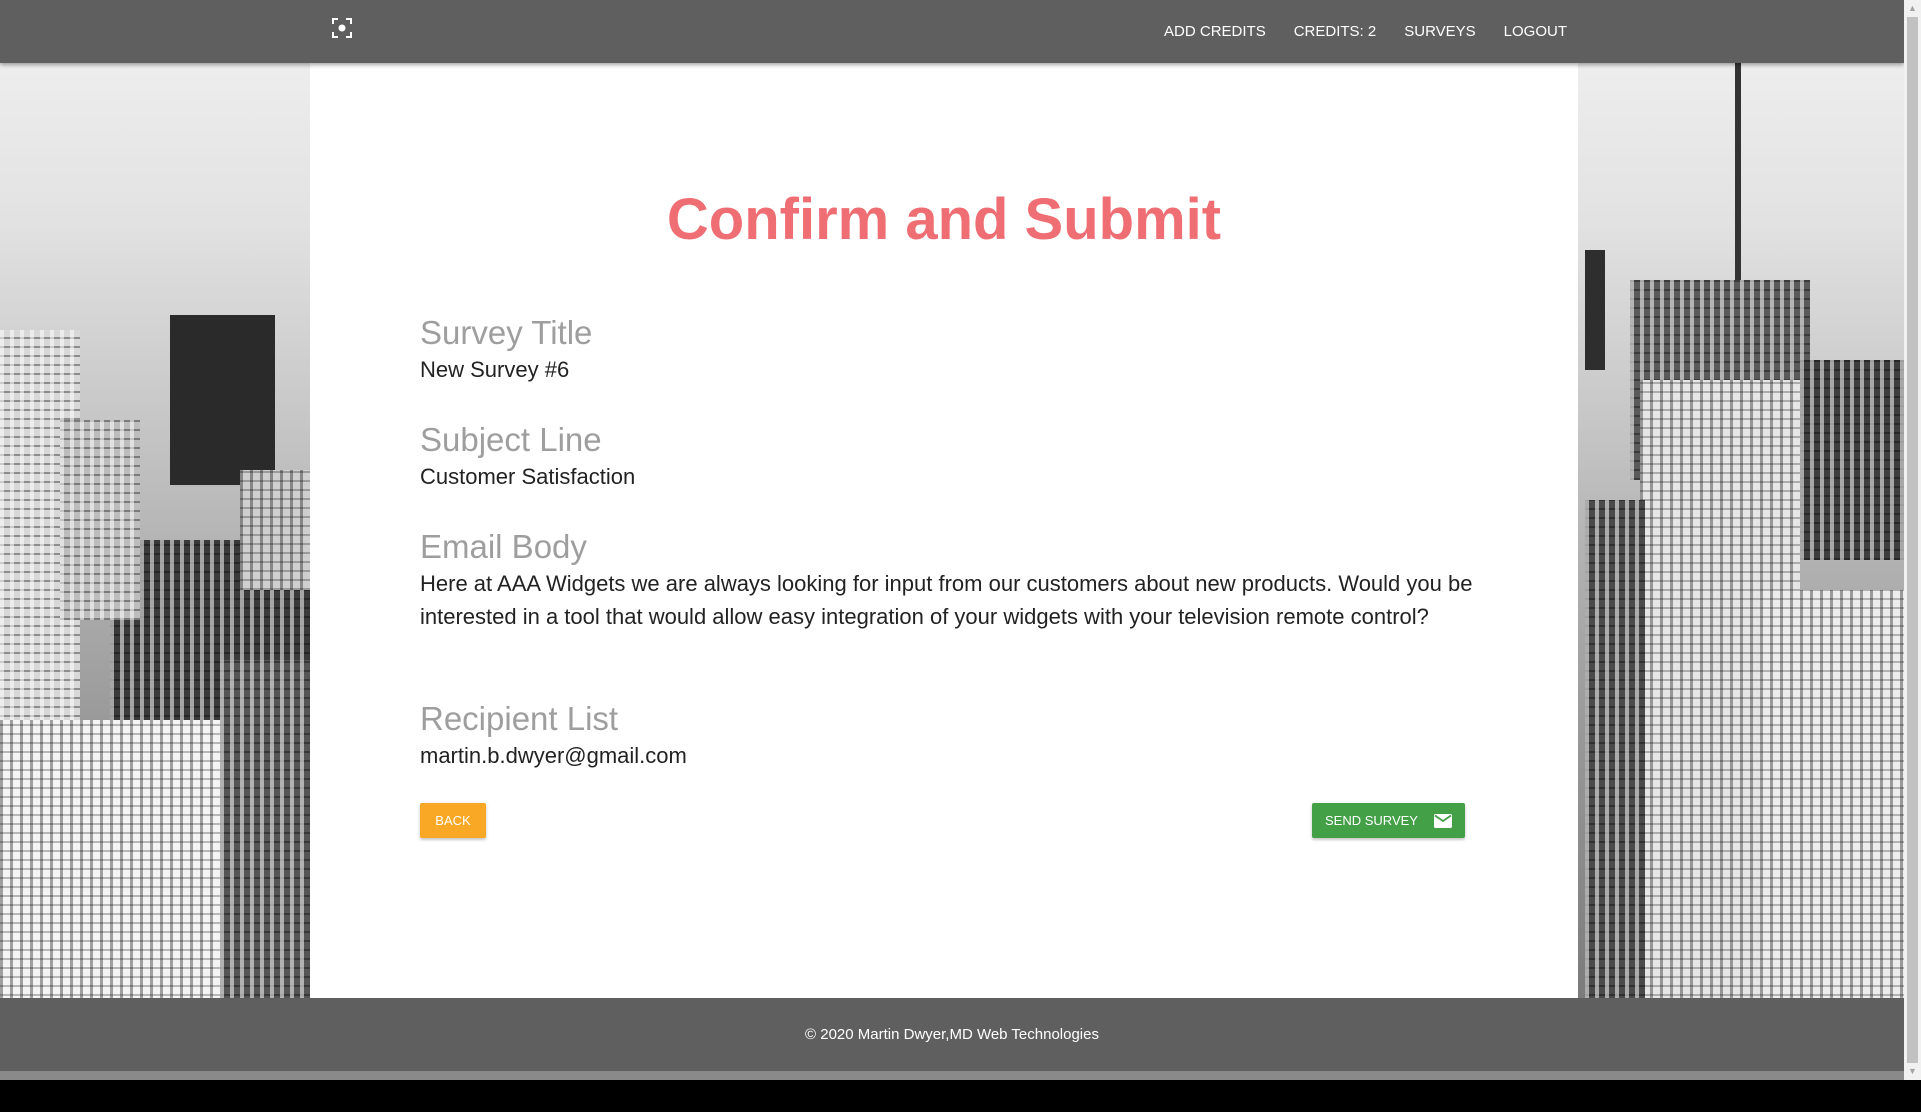 This screenshot has width=1921, height=1112. Describe the element at coordinates (1912, 1071) in the screenshot. I see `scroll-down-arrow-icon: ▼` at that location.